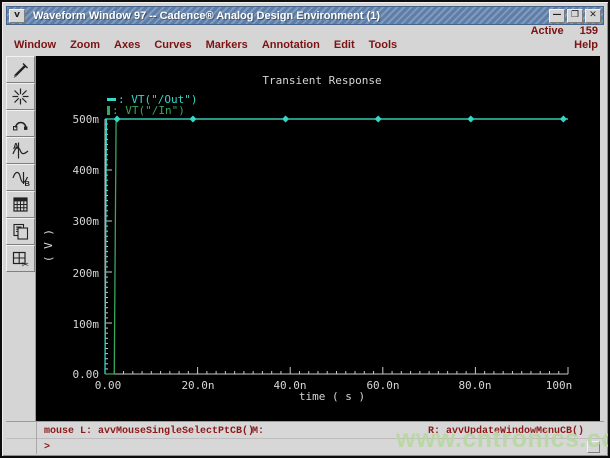 The height and width of the screenshot is (458, 610). I want to click on tool-palette: A B ✂, so click(21, 238).